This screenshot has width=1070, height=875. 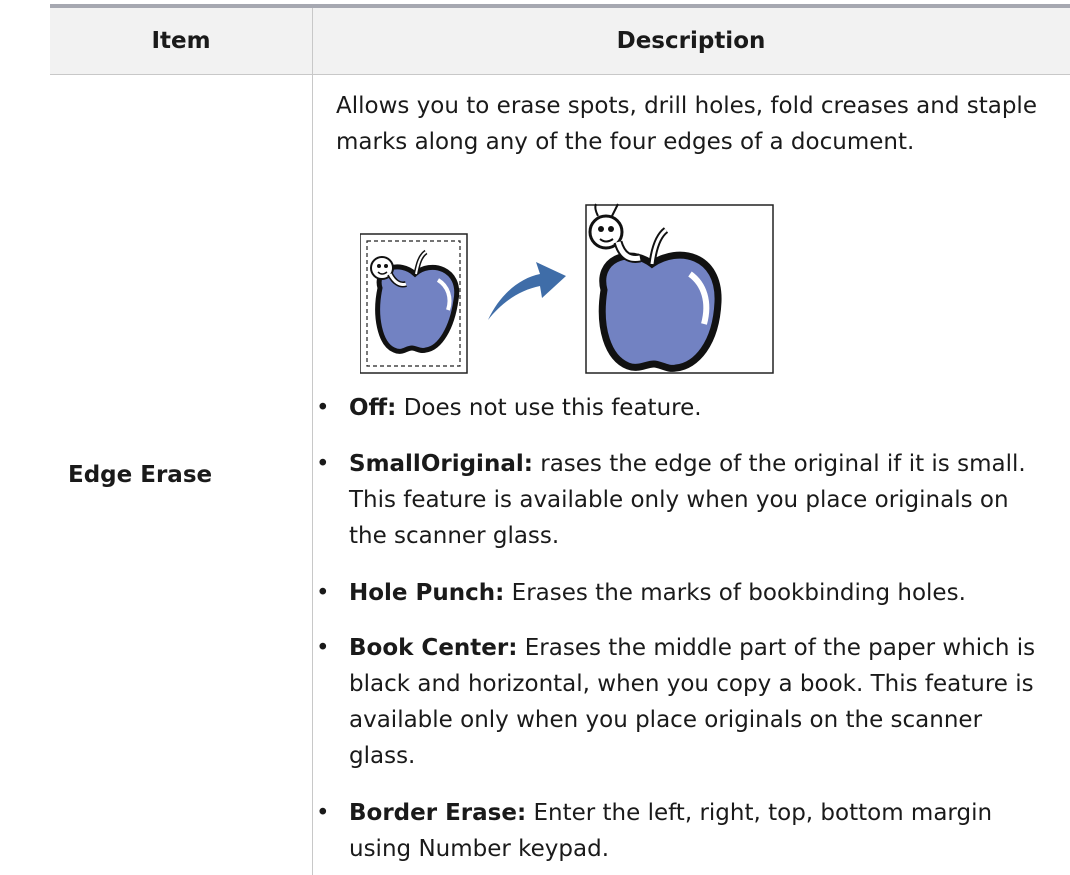 What do you see at coordinates (567, 288) in the screenshot?
I see `edge-erase-illustration` at bounding box center [567, 288].